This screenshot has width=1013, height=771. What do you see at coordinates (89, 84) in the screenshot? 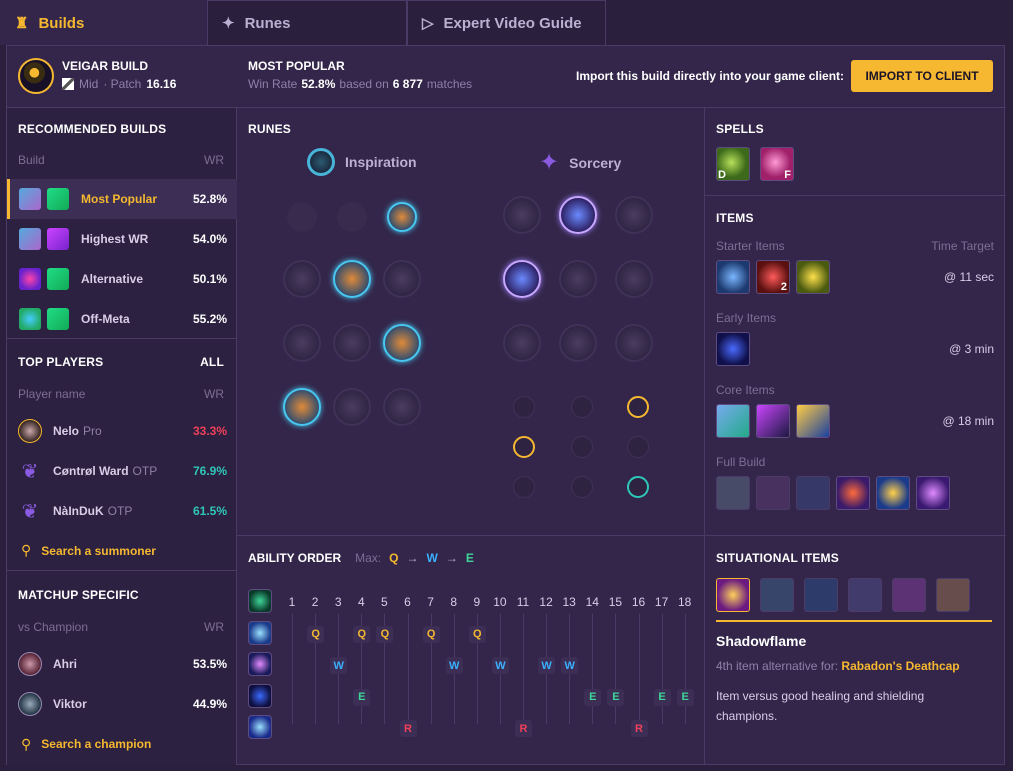
I see `role-label: Mid` at bounding box center [89, 84].